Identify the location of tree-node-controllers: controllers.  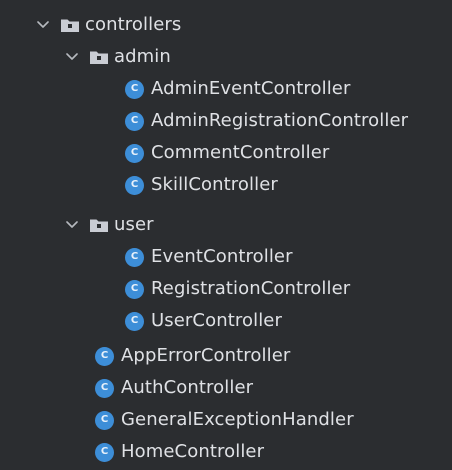
(108, 25).